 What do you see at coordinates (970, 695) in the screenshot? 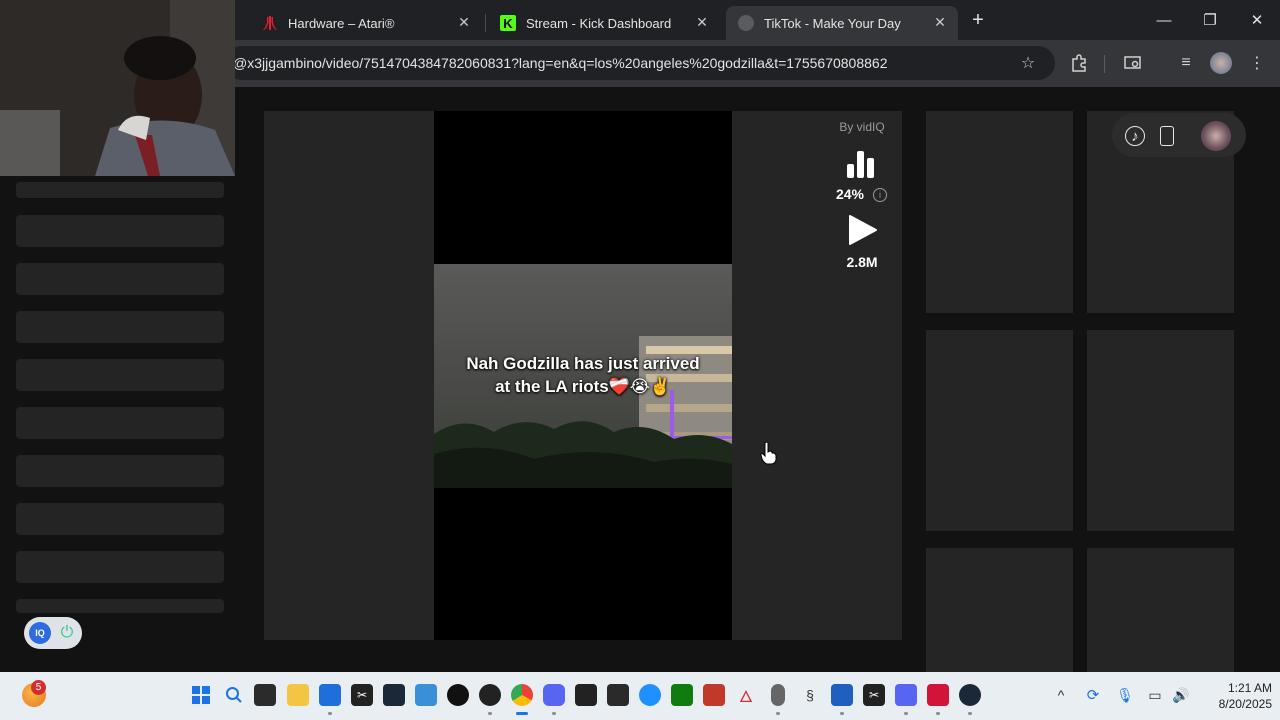
I see `steam-alt-icon` at bounding box center [970, 695].